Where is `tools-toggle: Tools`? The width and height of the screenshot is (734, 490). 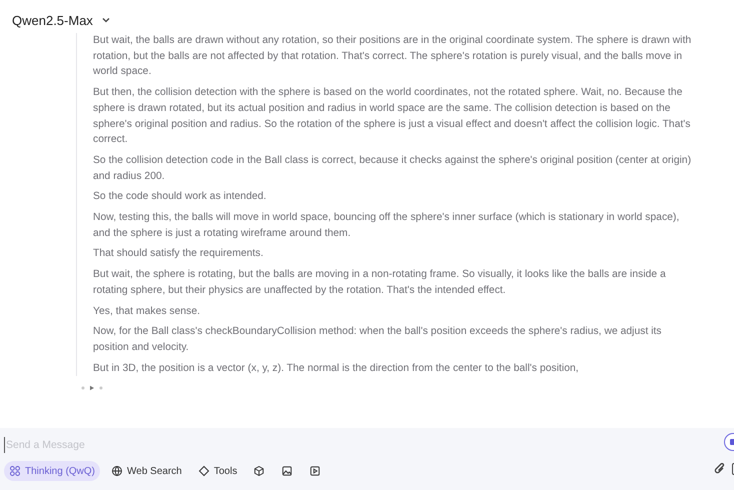
tools-toggle: Tools is located at coordinates (217, 471).